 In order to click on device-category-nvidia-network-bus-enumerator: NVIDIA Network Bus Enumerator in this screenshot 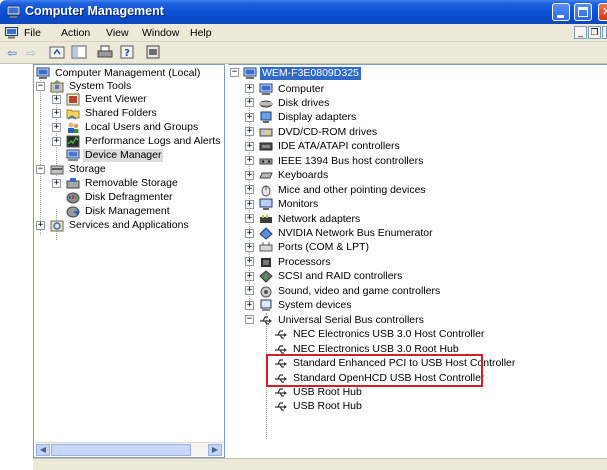, I will do `click(347, 234)`.